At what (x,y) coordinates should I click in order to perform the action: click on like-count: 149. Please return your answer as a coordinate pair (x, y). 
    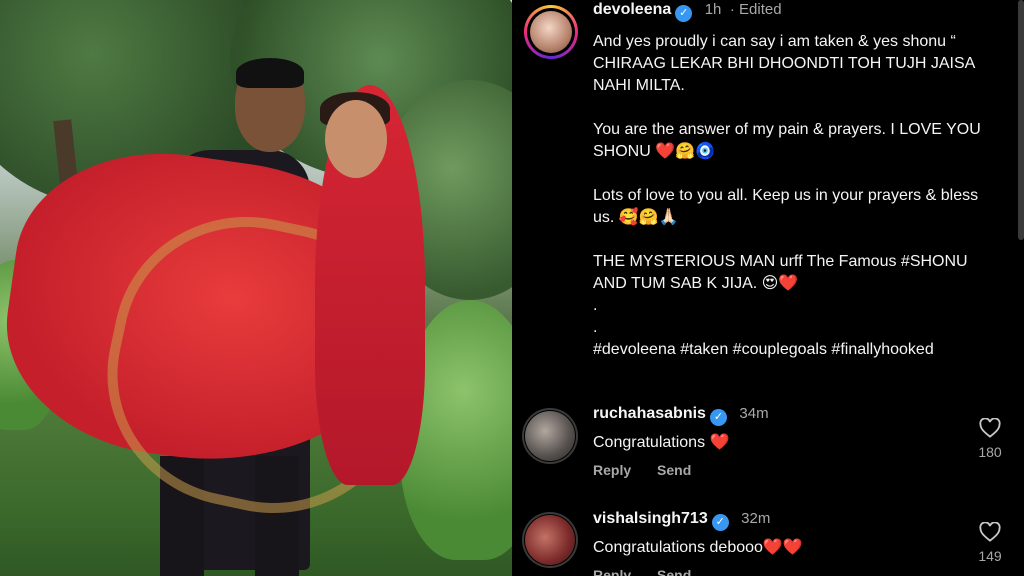
    Looking at the image, I should click on (990, 556).